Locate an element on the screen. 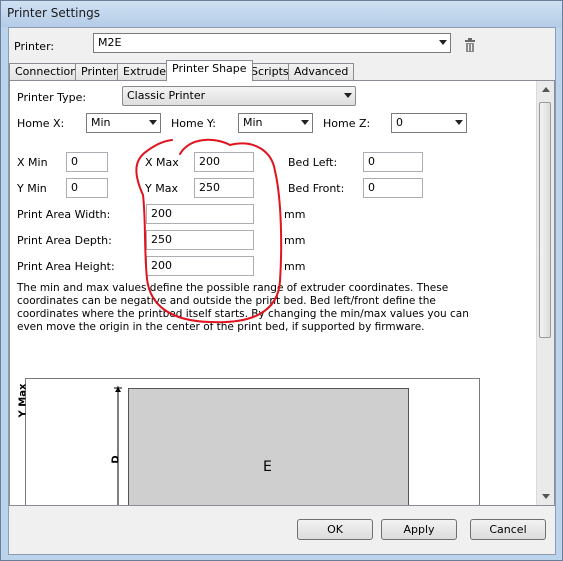 Image resolution: width=563 pixels, height=561 pixels. tab-printer-shape: Printer Shape is located at coordinates (209, 70).